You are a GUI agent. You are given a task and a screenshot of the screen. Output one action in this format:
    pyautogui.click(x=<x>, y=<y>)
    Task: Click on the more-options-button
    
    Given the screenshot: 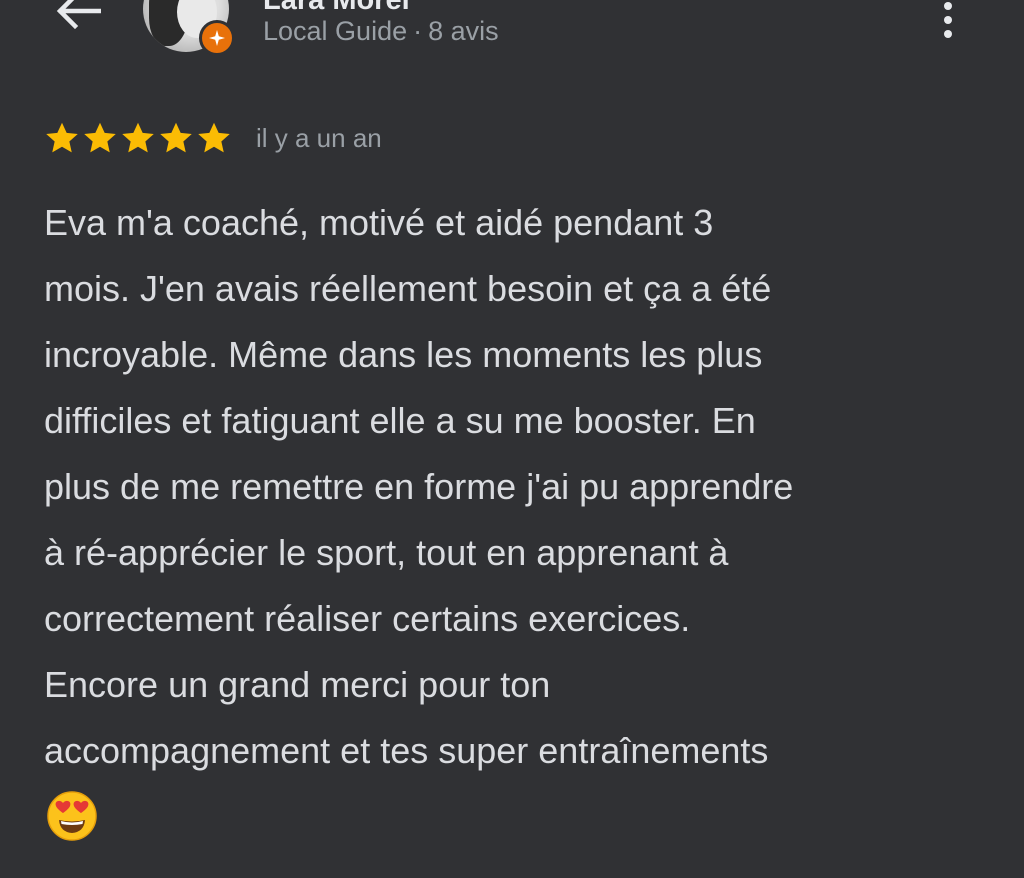 What is the action you would take?
    pyautogui.click(x=948, y=20)
    